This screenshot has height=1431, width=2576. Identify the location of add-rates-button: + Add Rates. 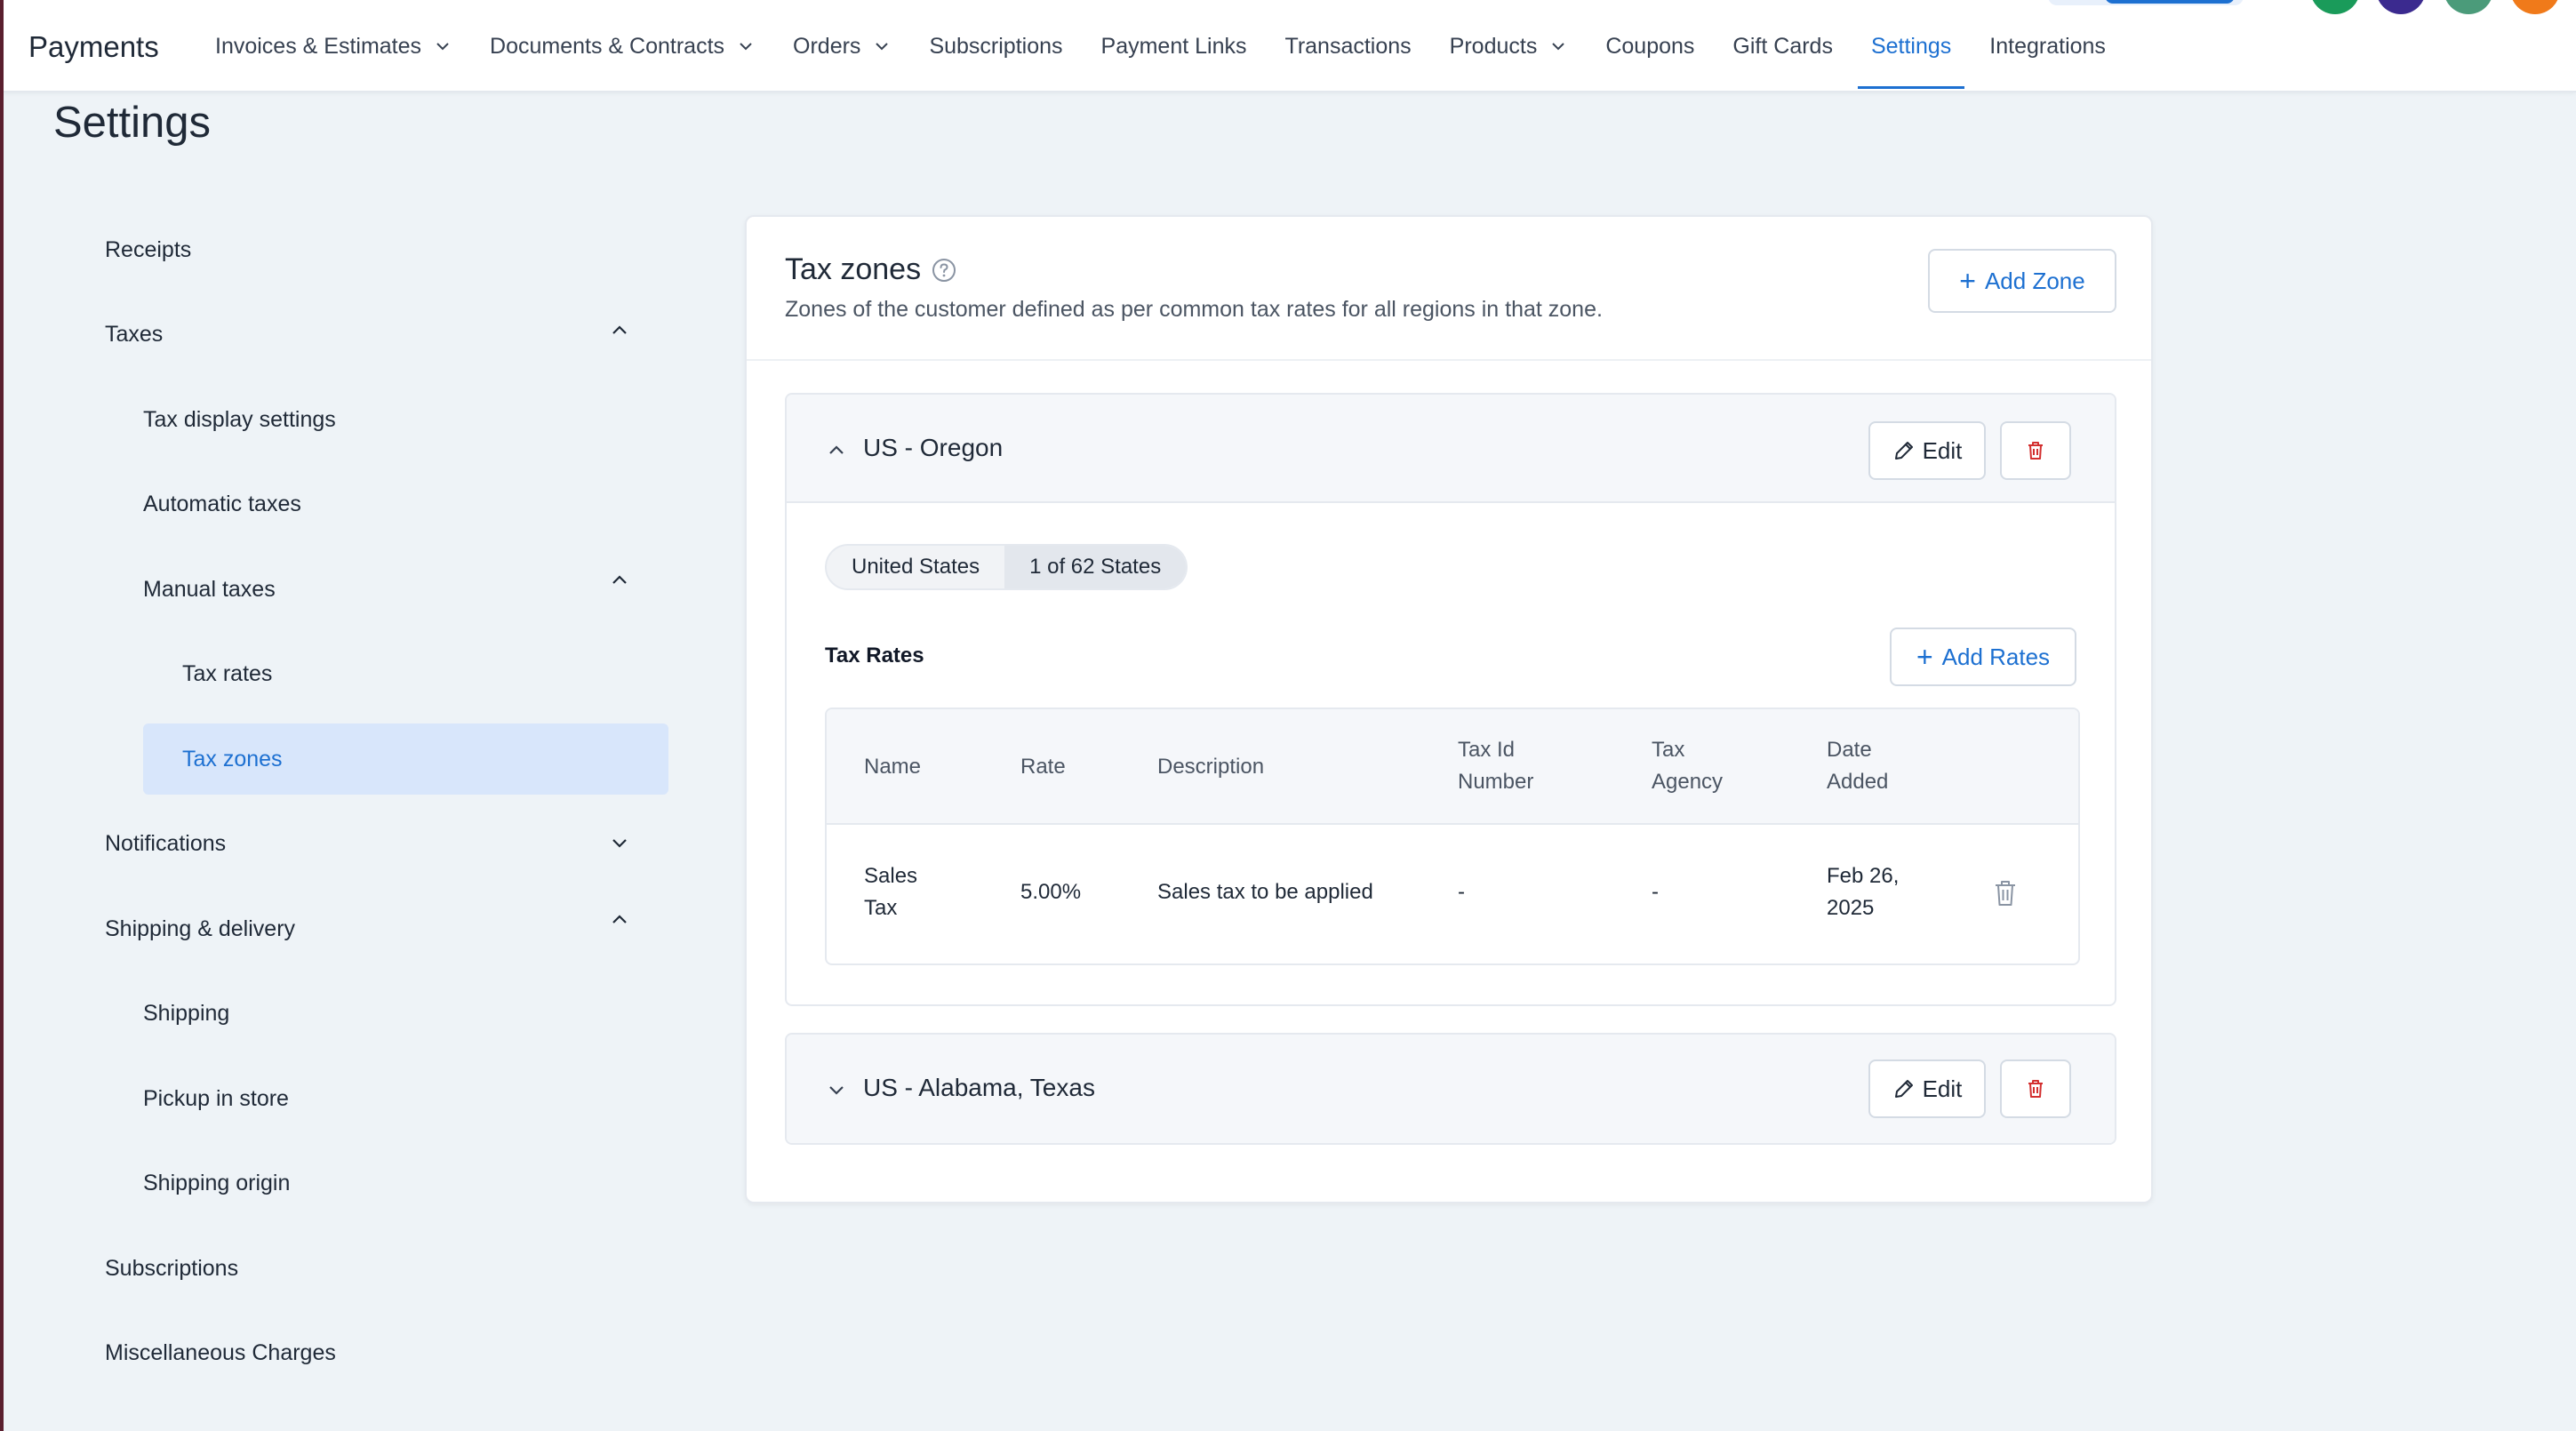
(1983, 657).